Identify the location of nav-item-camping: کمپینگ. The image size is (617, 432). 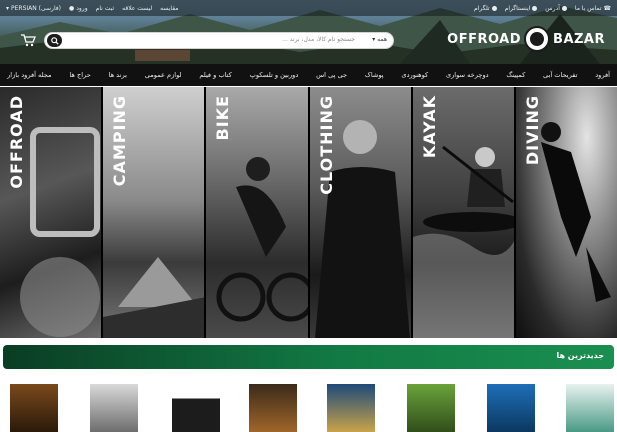
(515, 75).